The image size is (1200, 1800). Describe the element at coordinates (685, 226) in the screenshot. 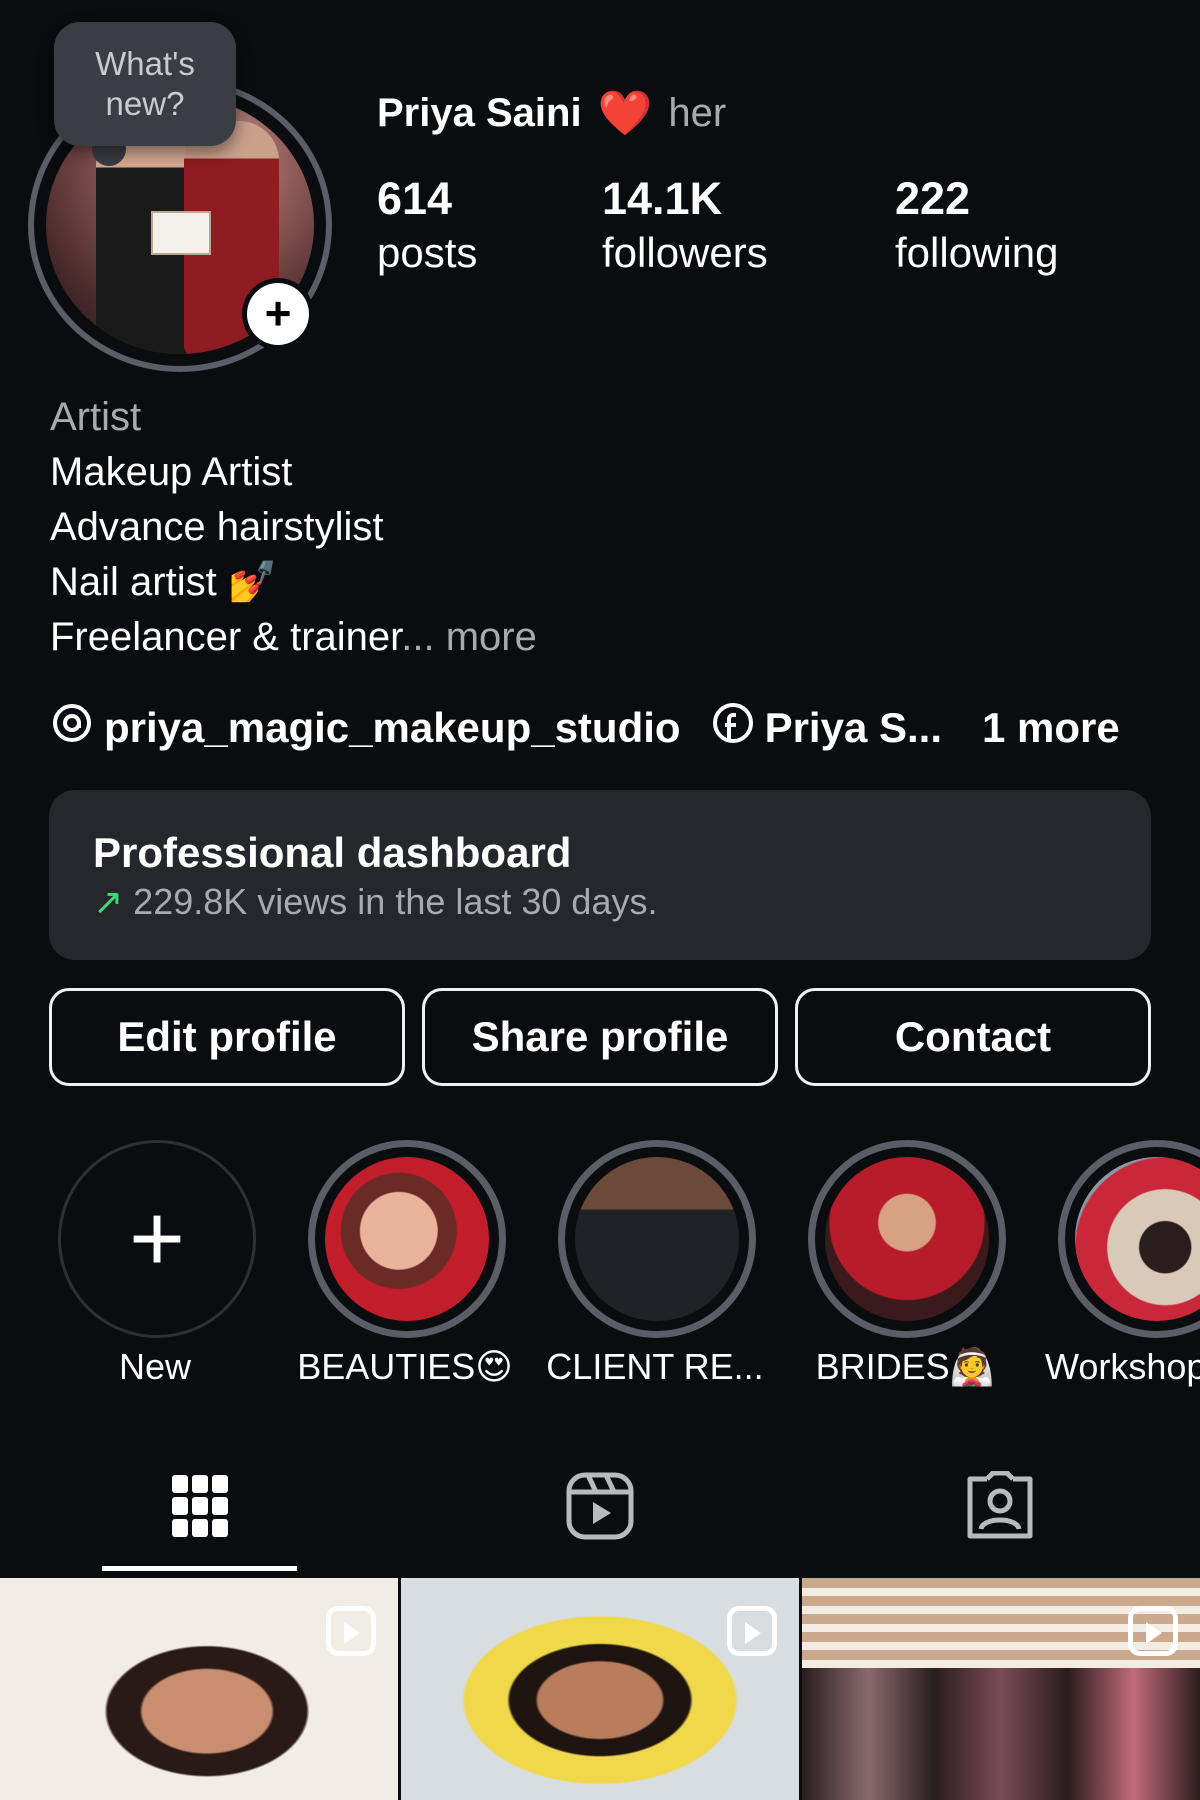

I see `stat-followers: 14.1K followers` at that location.